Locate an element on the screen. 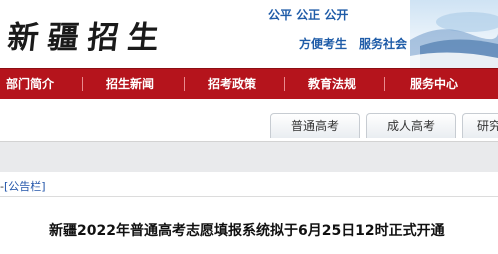  site-logo: 新疆招生 is located at coordinates (88, 34).